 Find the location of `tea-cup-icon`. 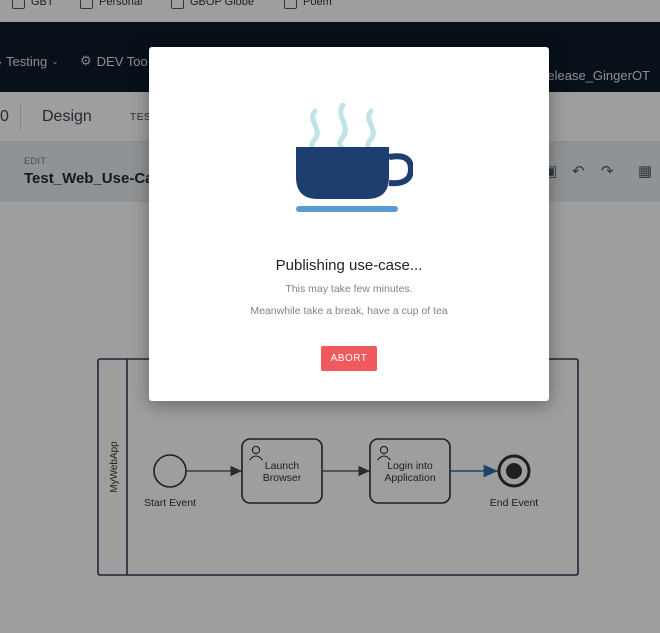

tea-cup-icon is located at coordinates (354, 157).